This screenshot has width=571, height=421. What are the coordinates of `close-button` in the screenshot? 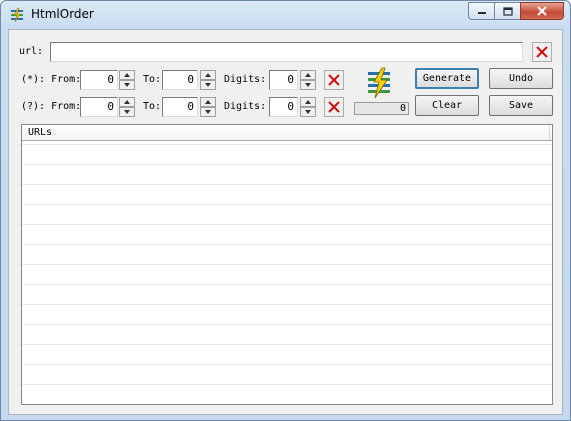 It's located at (542, 11).